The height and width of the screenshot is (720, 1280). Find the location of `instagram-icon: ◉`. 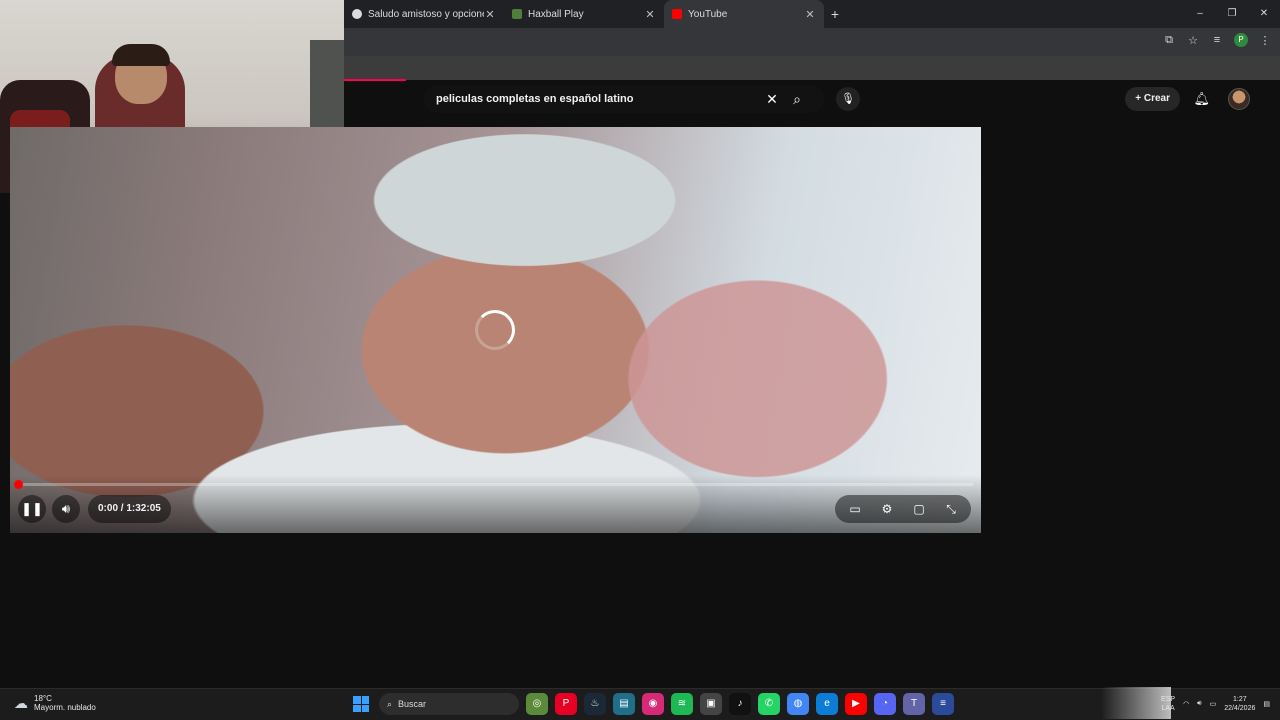

instagram-icon: ◉ is located at coordinates (653, 704).